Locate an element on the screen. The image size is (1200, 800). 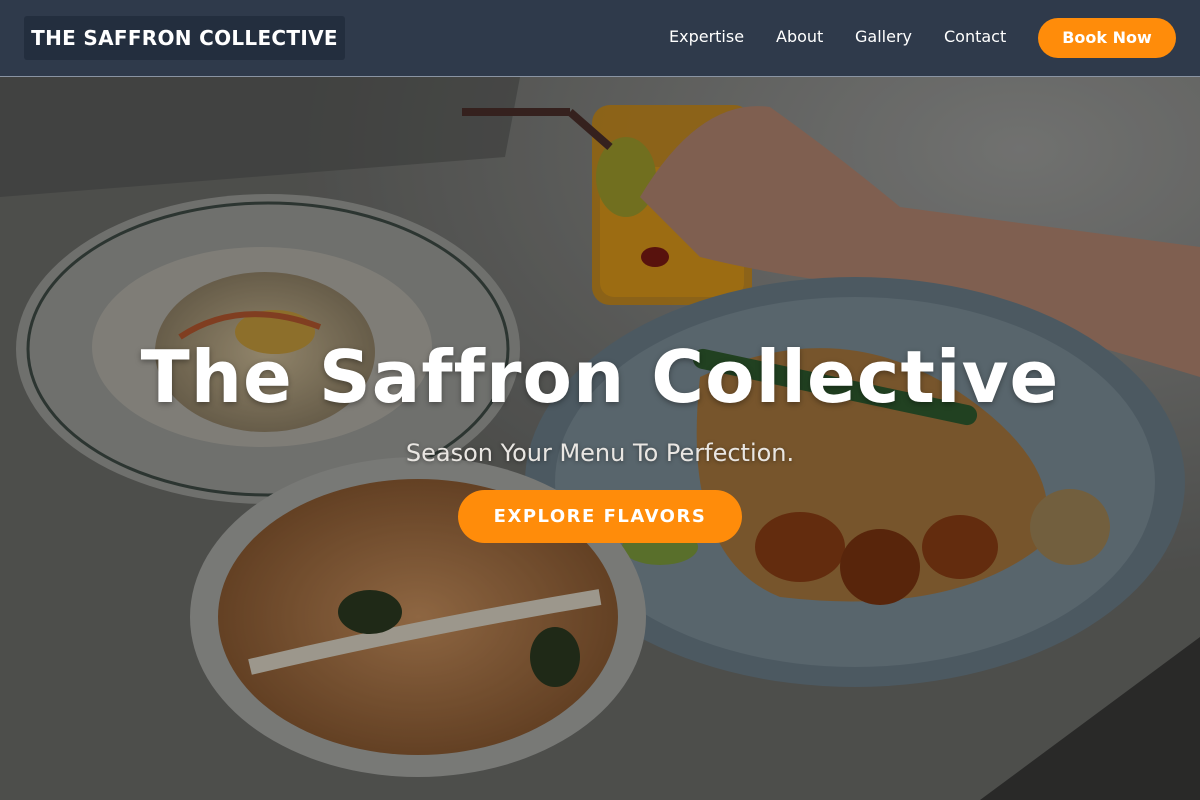
nav-links: Expertise About Gallery Contact is located at coordinates (600, 38).